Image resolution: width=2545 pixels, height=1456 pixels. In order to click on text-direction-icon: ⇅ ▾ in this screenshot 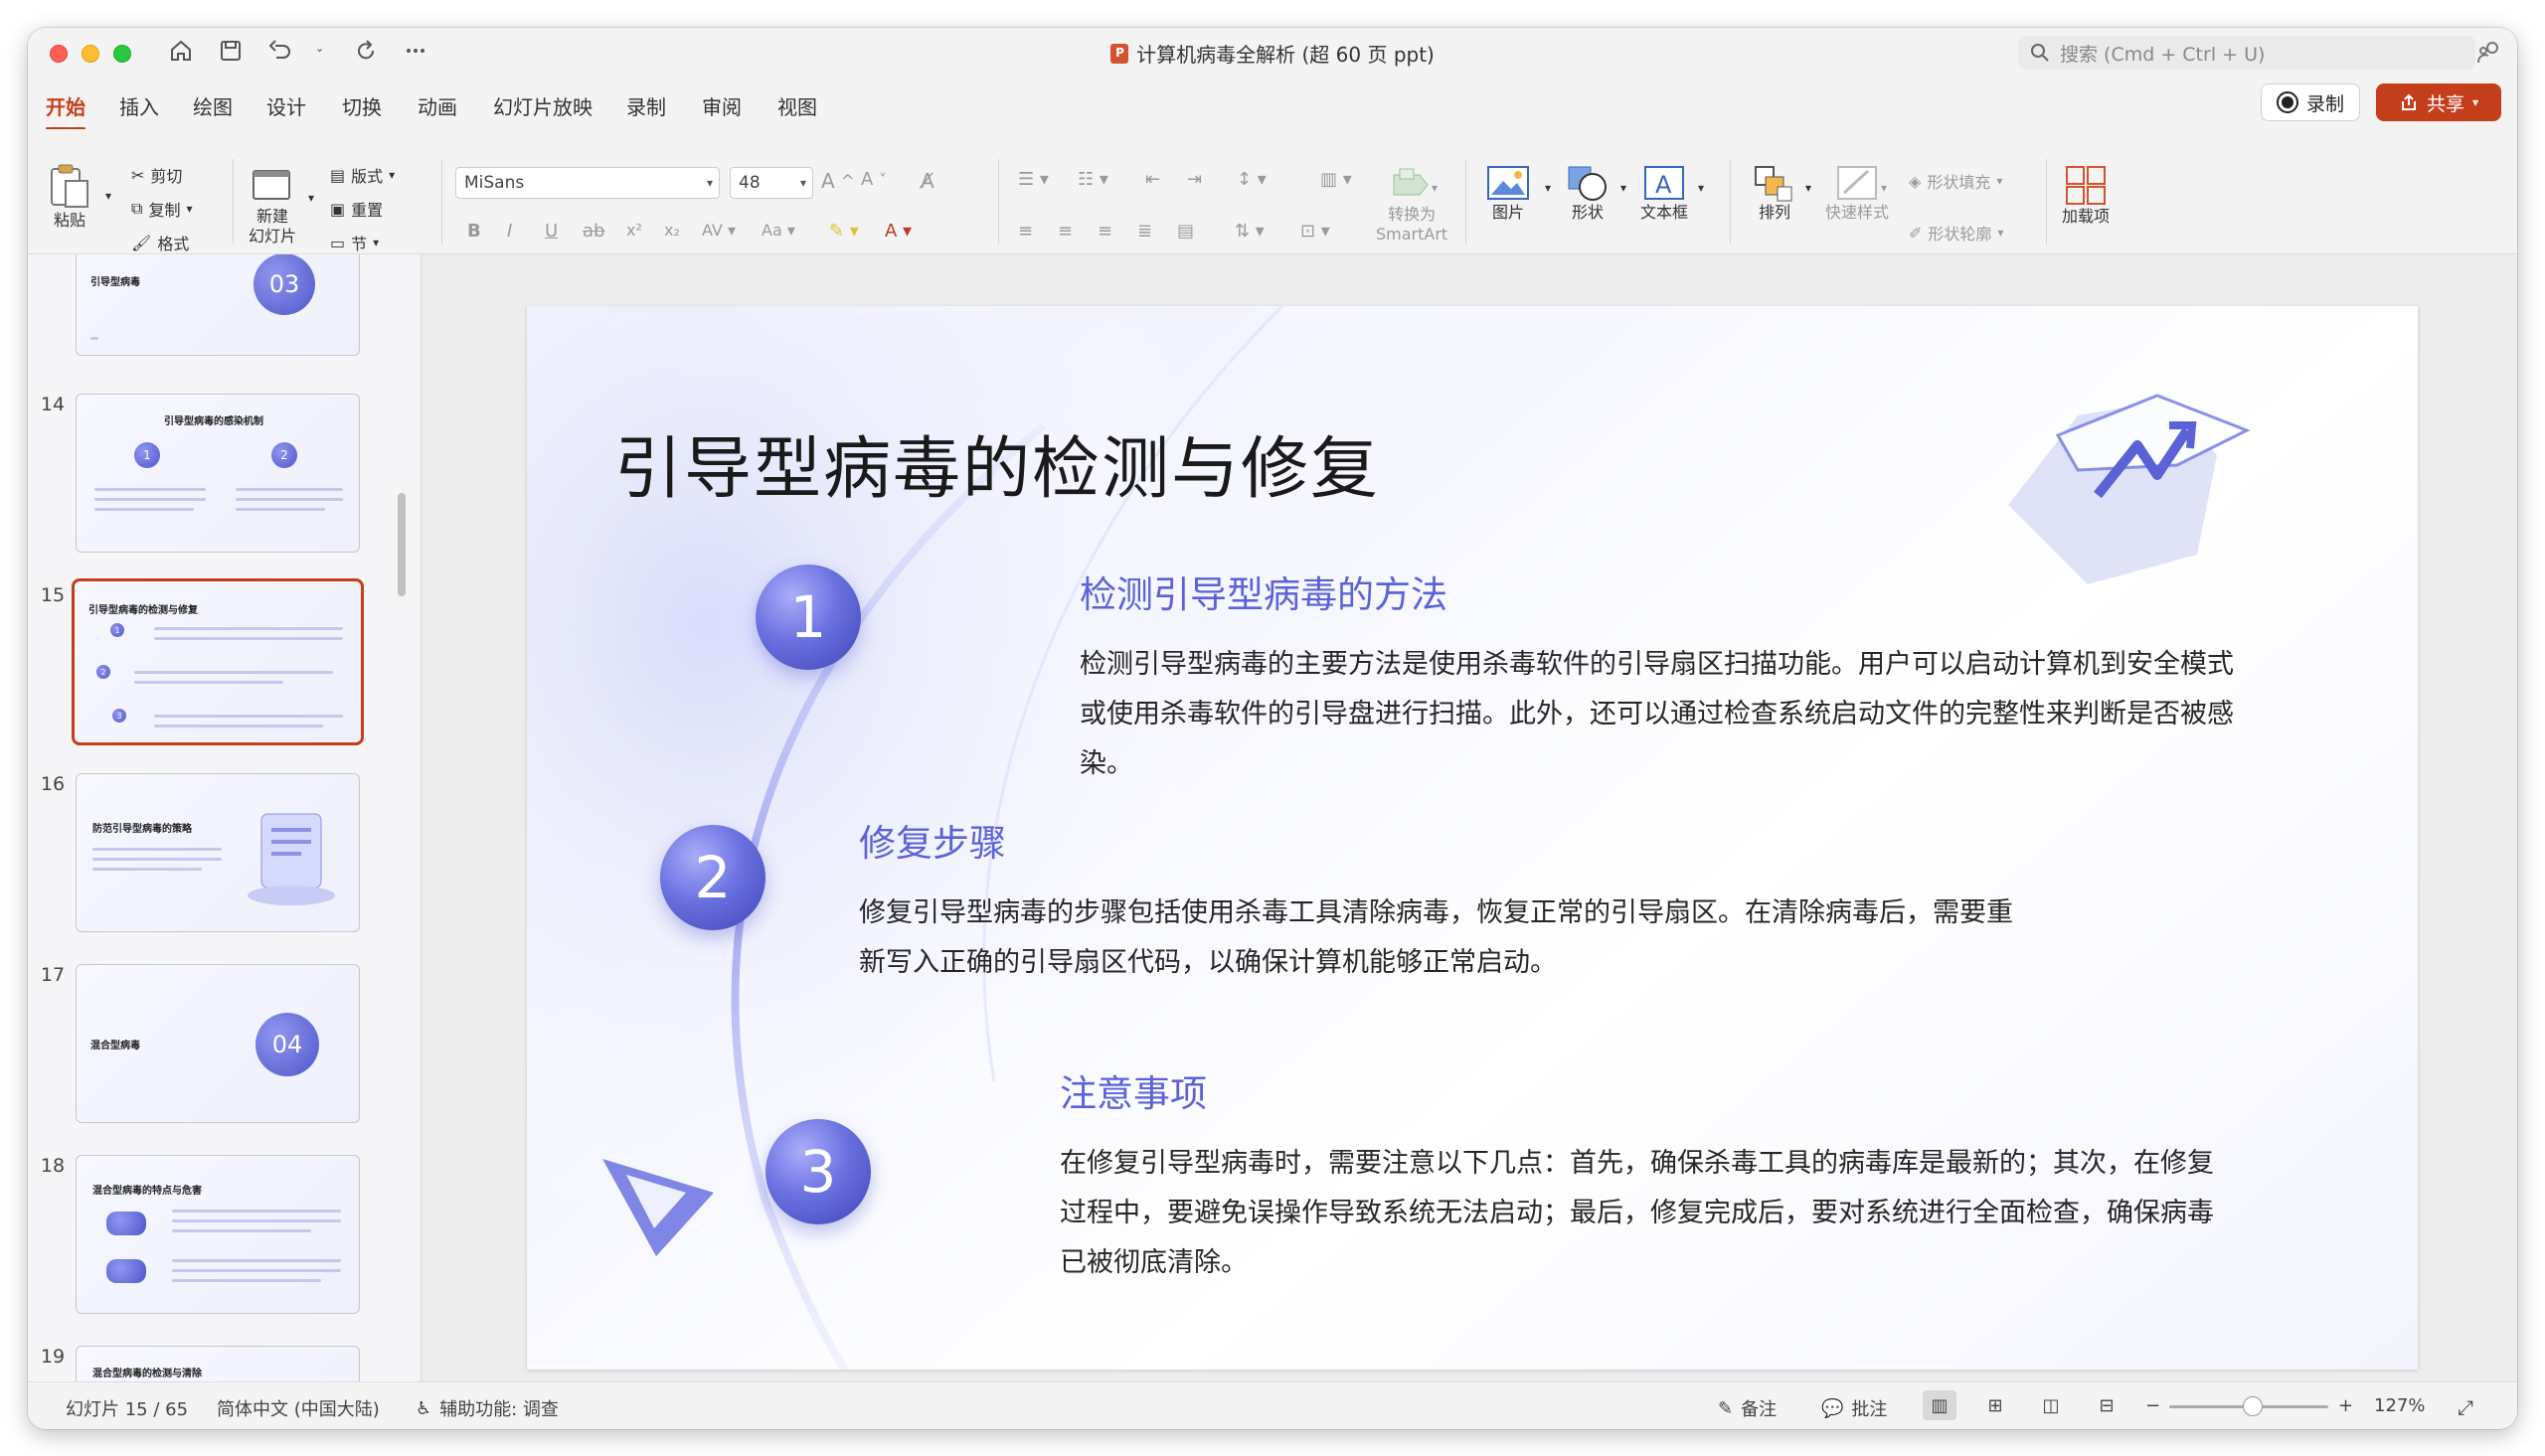, I will do `click(1250, 231)`.